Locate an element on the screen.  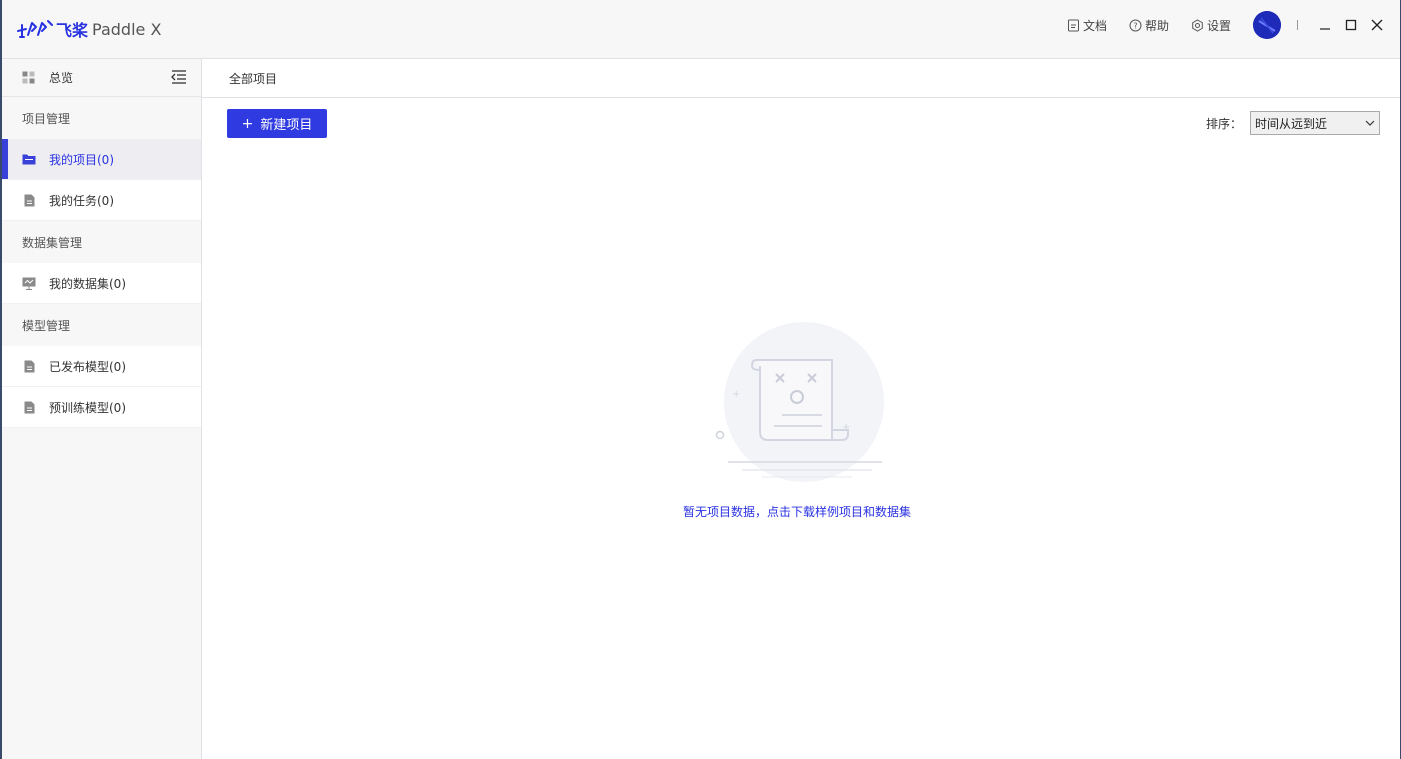
collapse-menu-icon is located at coordinates (179, 77).